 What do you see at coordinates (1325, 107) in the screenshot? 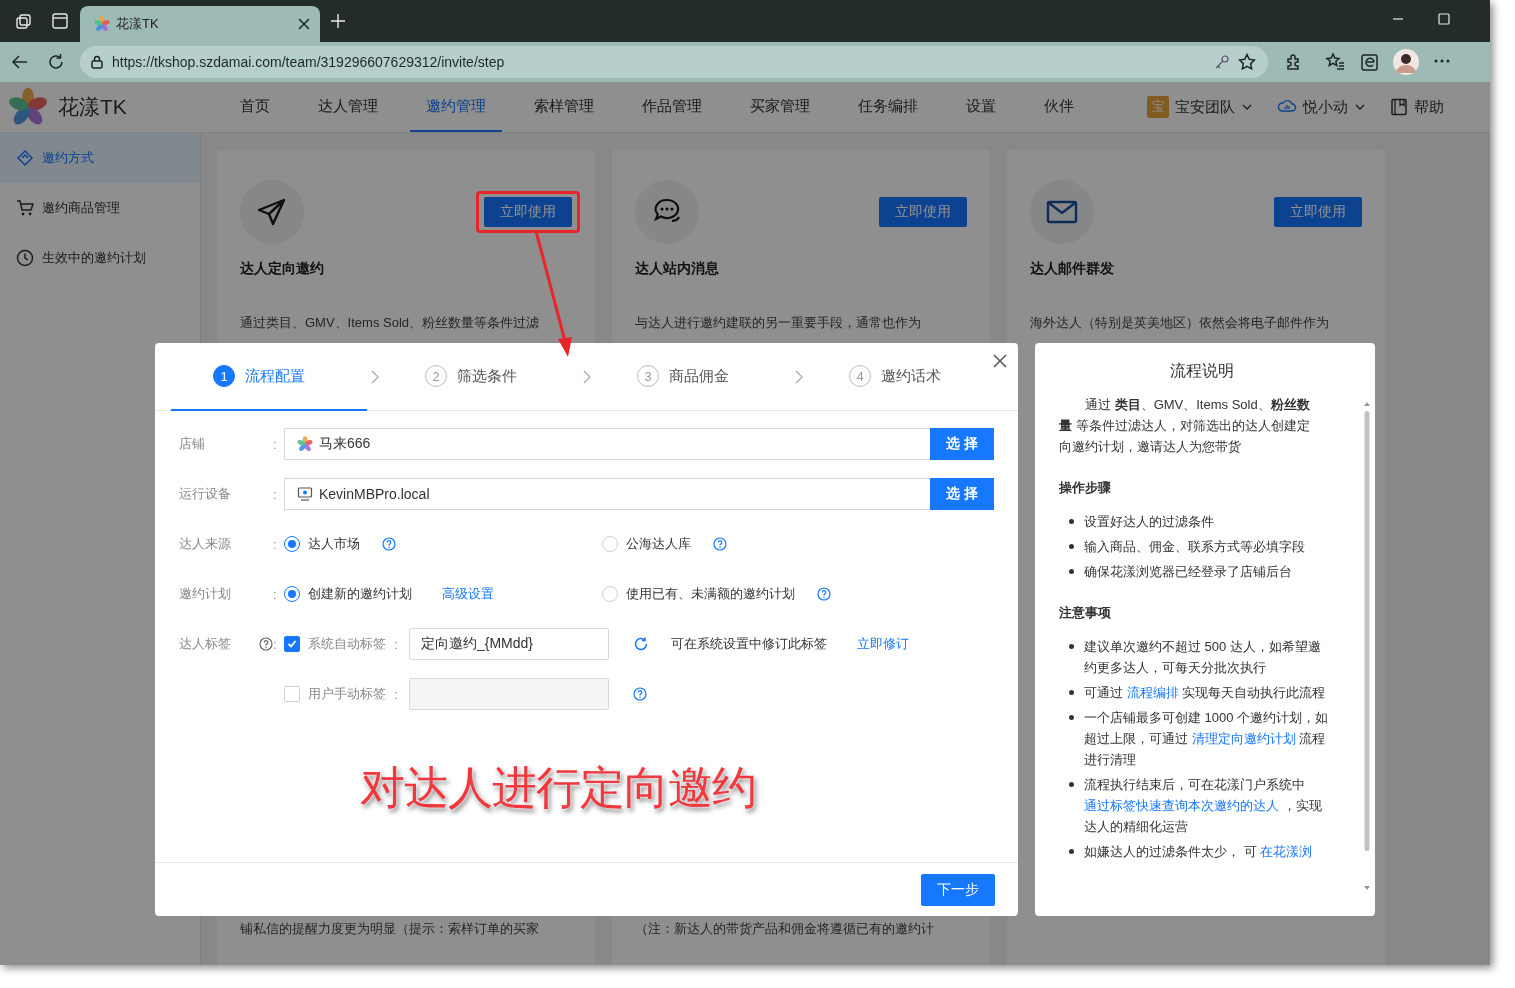
I see `user-name: 悦小动` at bounding box center [1325, 107].